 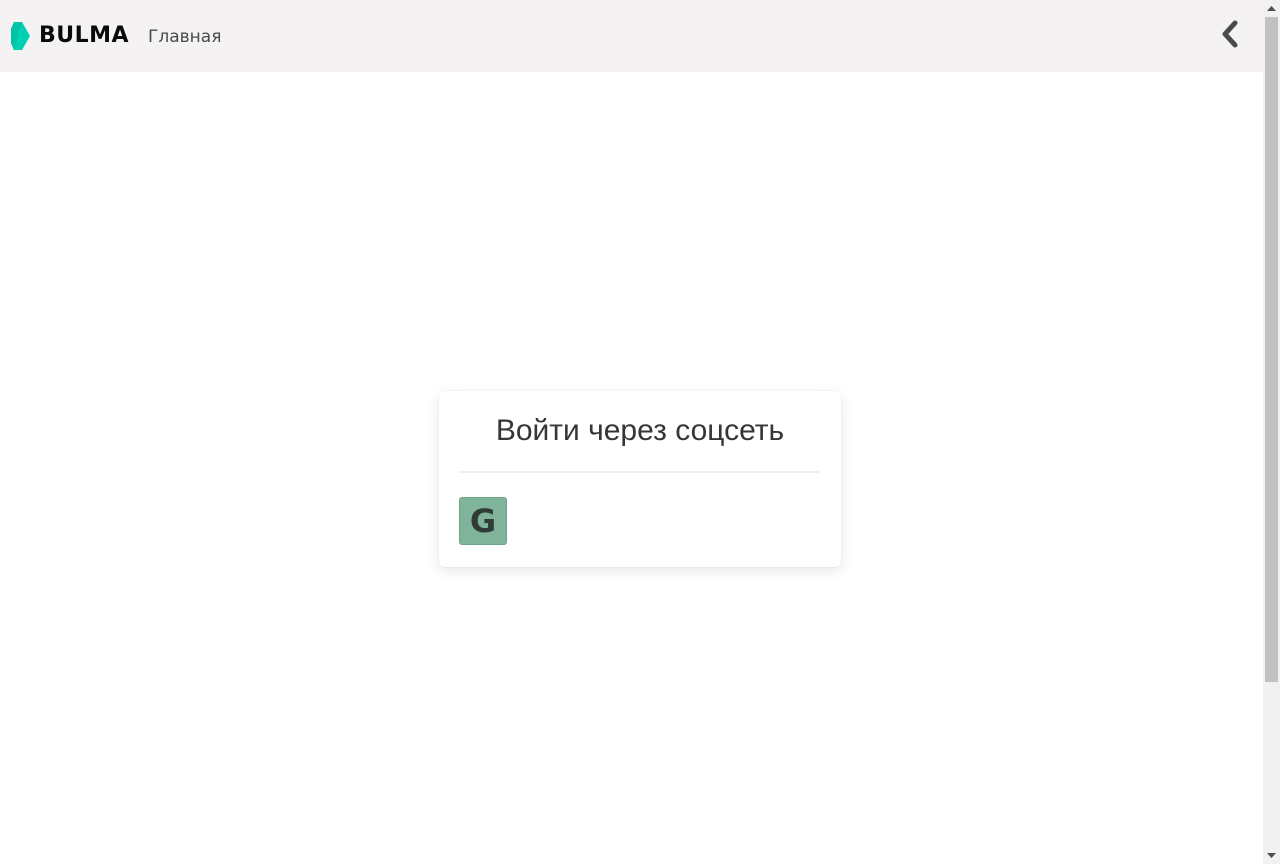 I want to click on scroll-down-arrow-icon, so click(x=1271, y=855).